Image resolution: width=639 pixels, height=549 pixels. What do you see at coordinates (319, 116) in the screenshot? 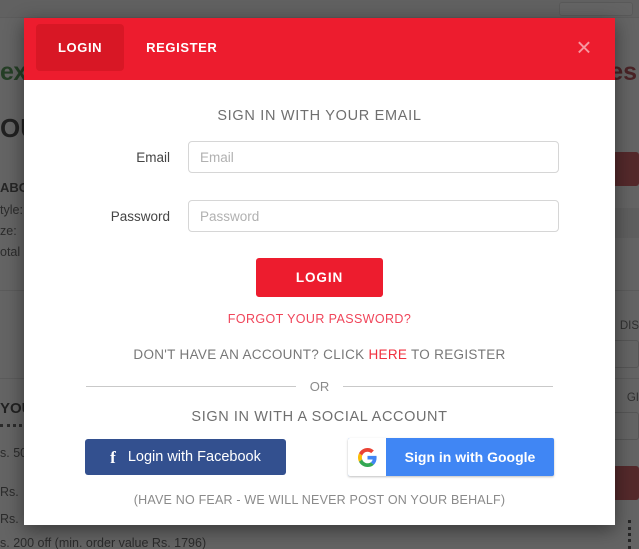
I see `email-section-title: SIGN IN WITH YOUR EMAIL` at bounding box center [319, 116].